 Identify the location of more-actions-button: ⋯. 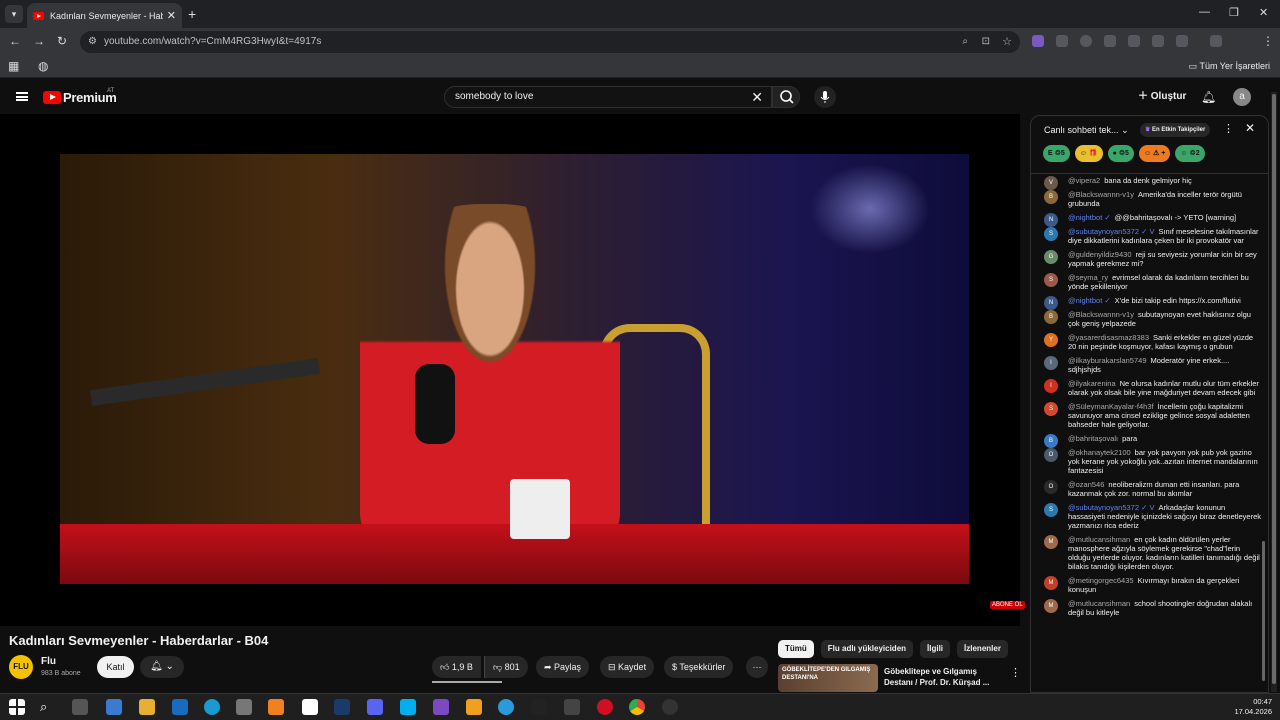
(757, 667).